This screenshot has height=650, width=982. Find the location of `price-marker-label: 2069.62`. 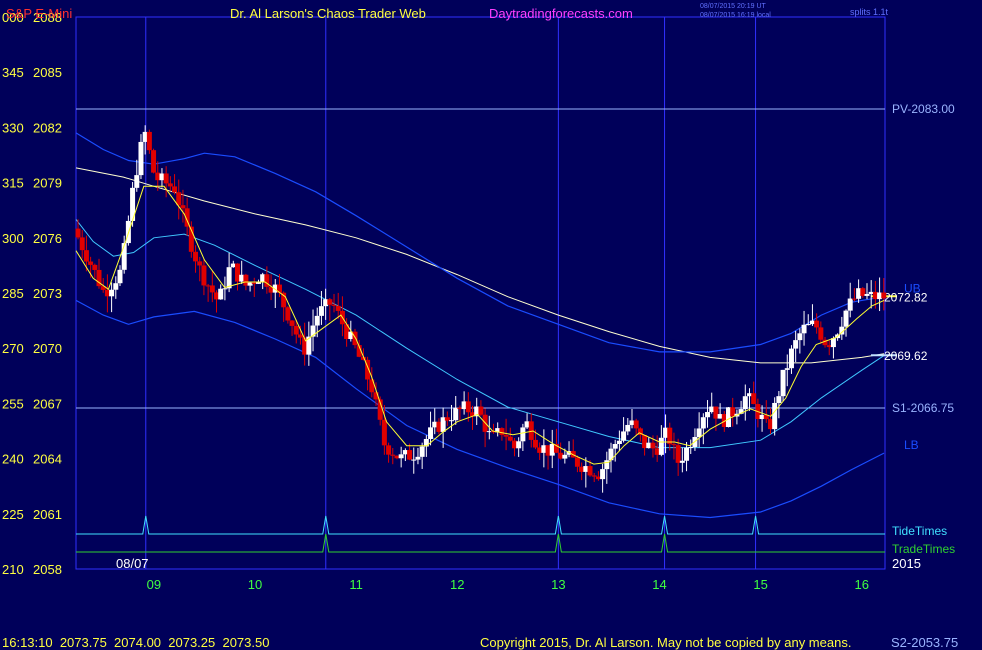

price-marker-label: 2069.62 is located at coordinates (906, 356).